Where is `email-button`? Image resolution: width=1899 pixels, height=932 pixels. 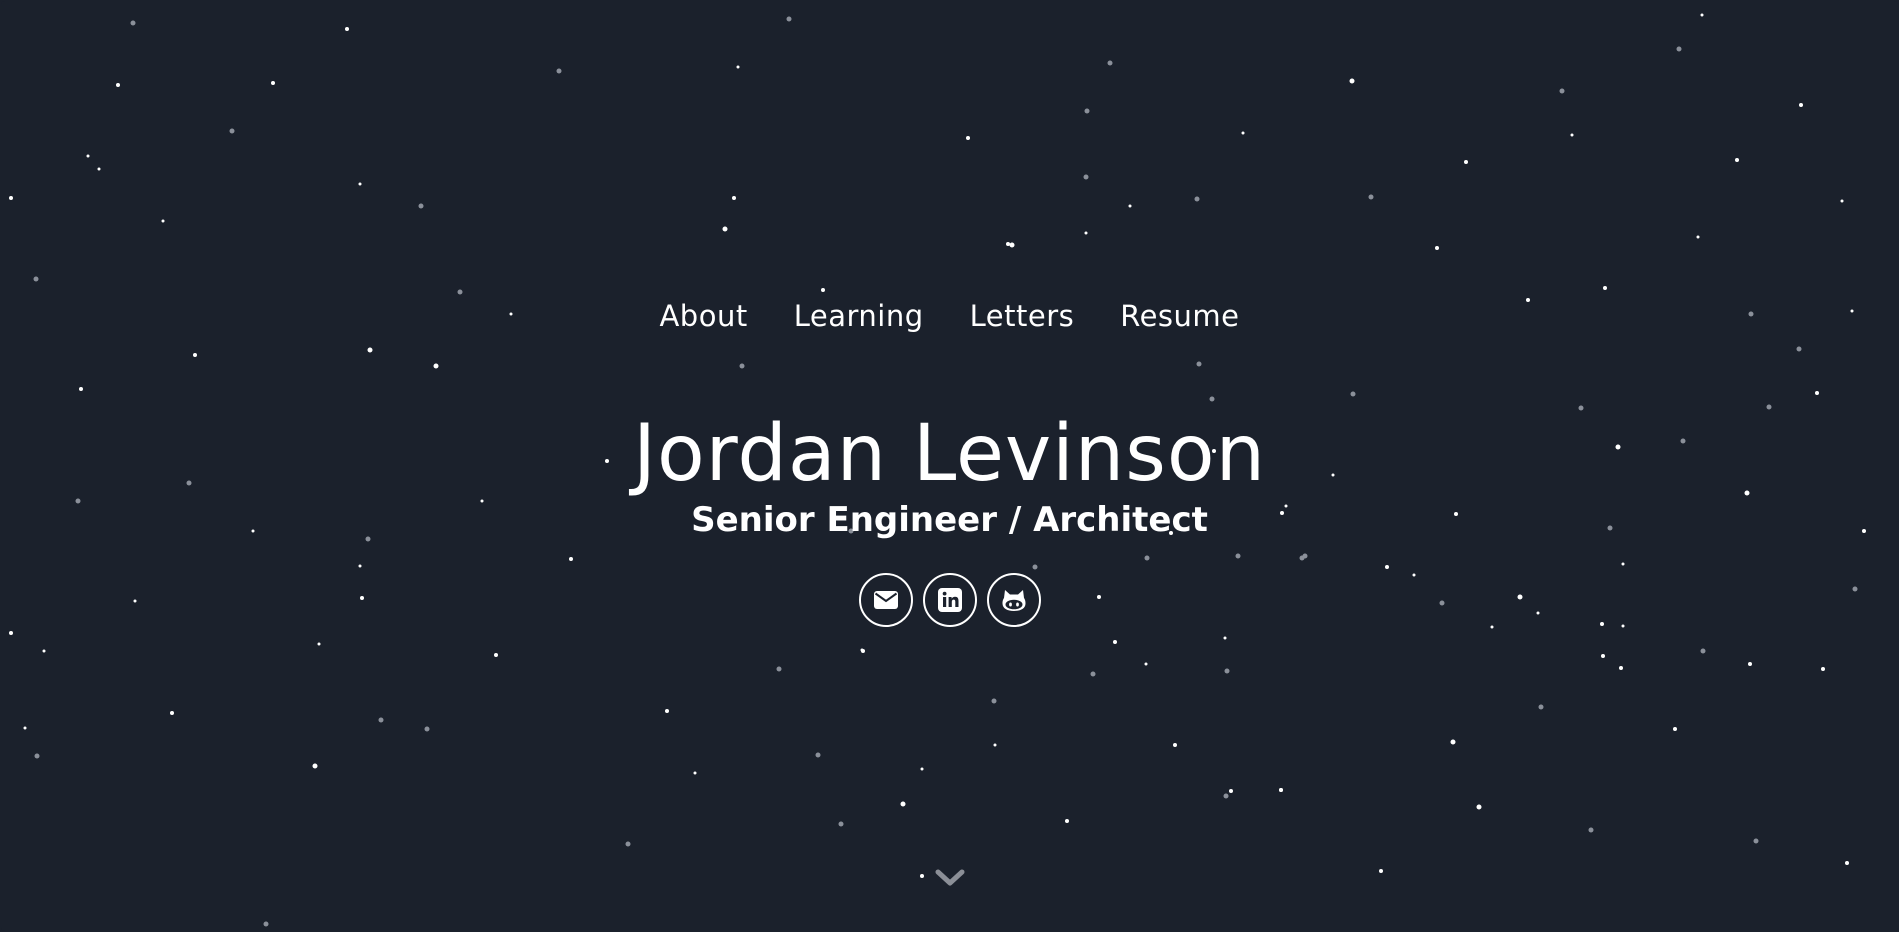 email-button is located at coordinates (885, 600).